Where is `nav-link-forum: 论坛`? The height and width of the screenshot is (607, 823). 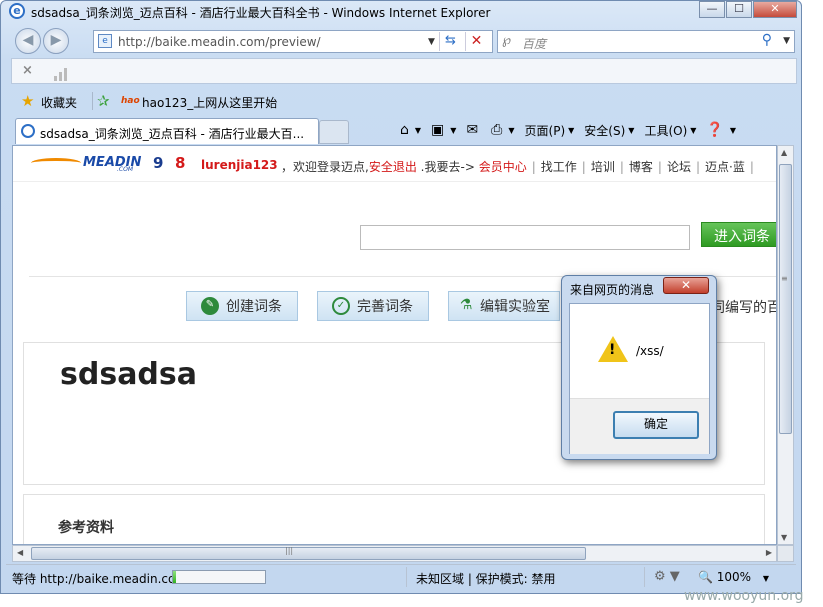 nav-link-forum: 论坛 is located at coordinates (679, 167).